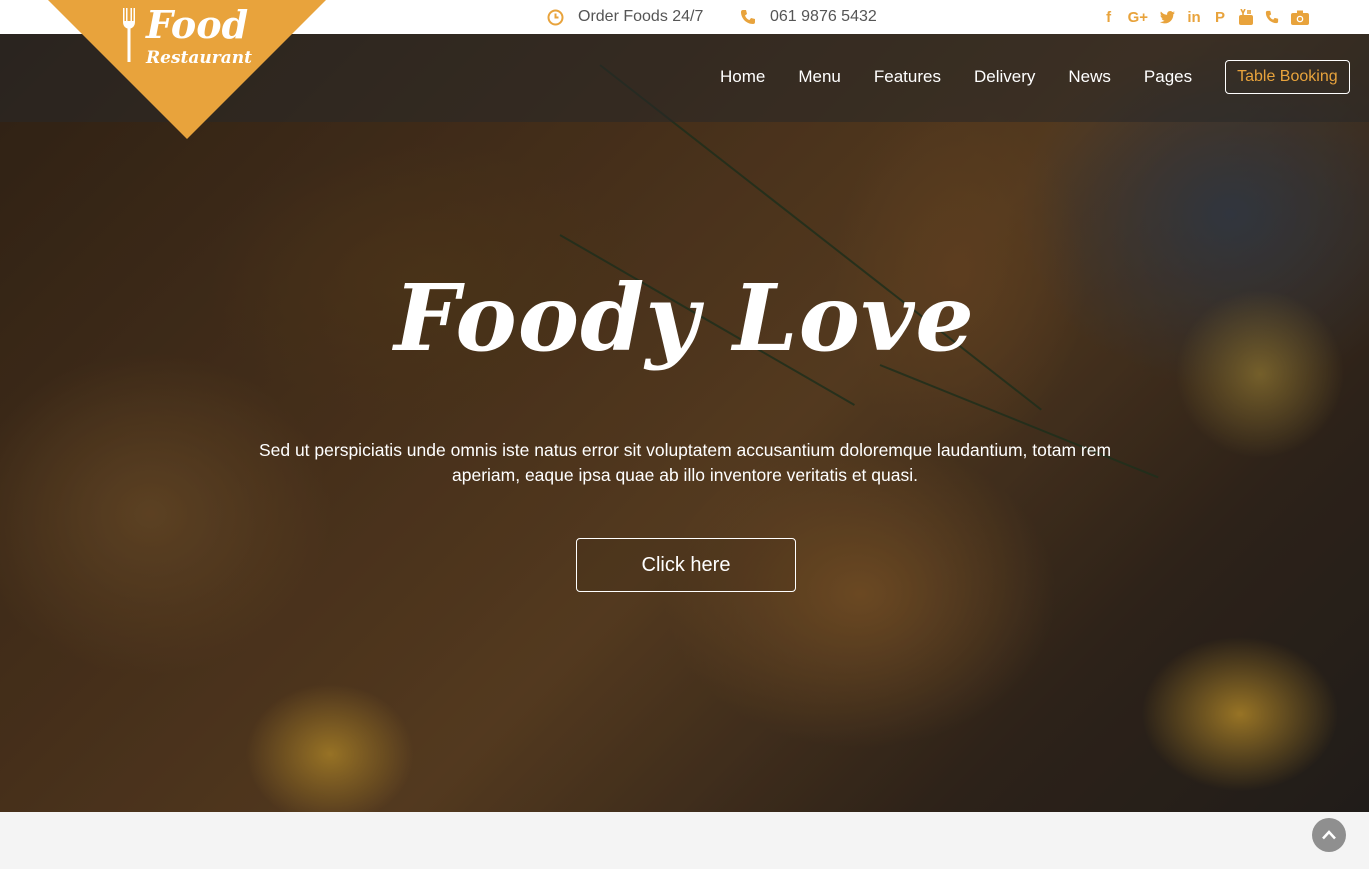 The height and width of the screenshot is (869, 1369). I want to click on nav-features: Features, so click(907, 77).